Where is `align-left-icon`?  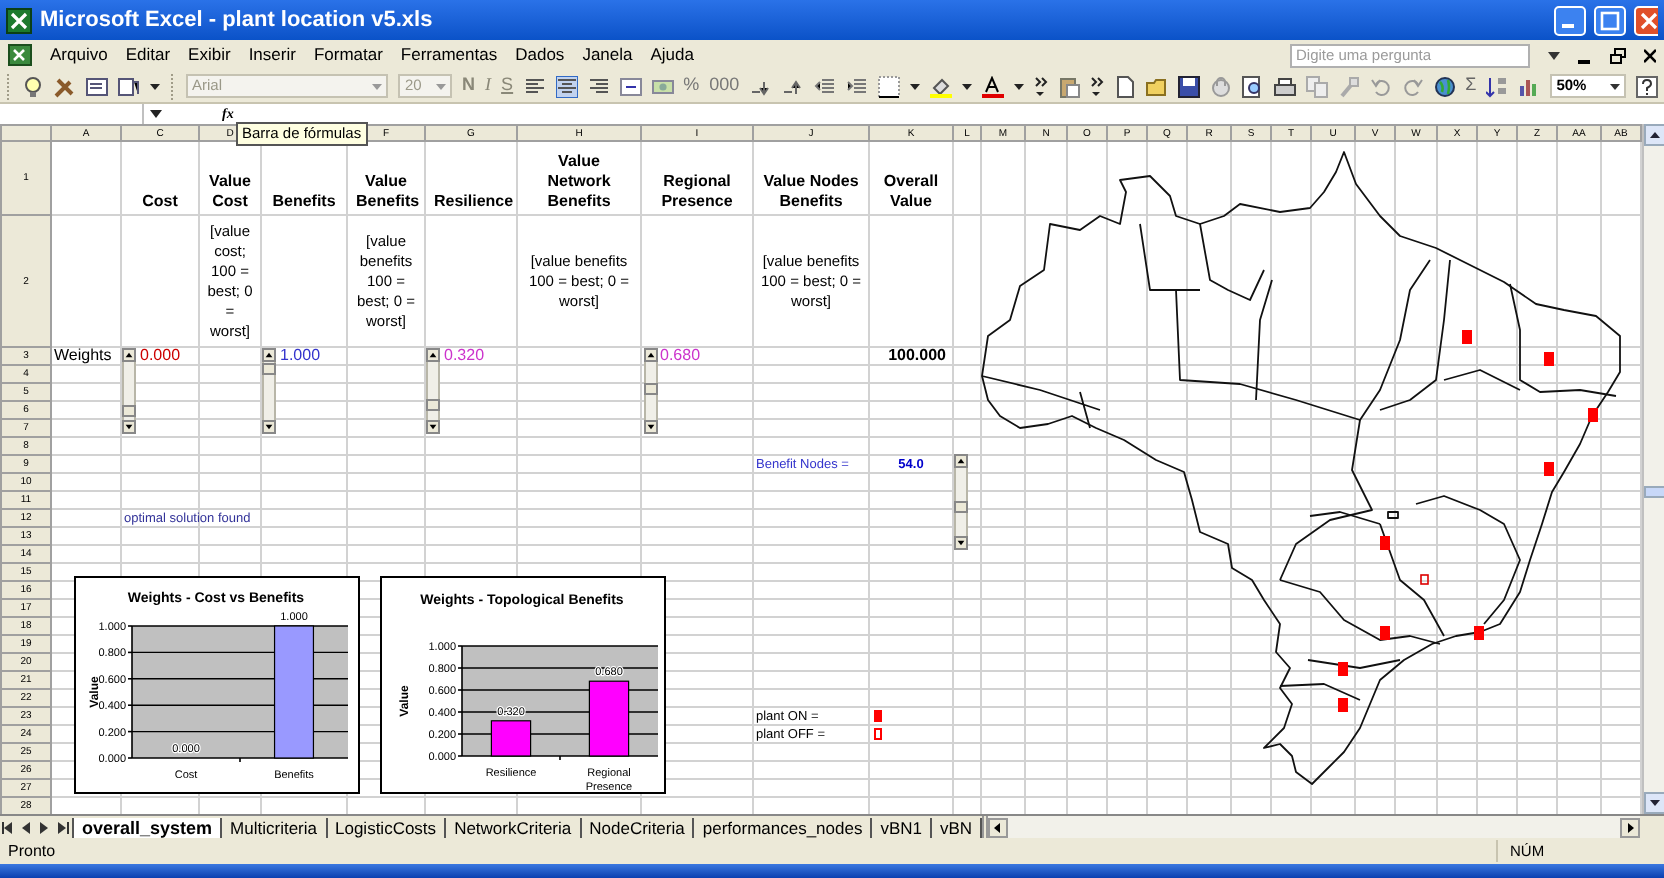 align-left-icon is located at coordinates (534, 86).